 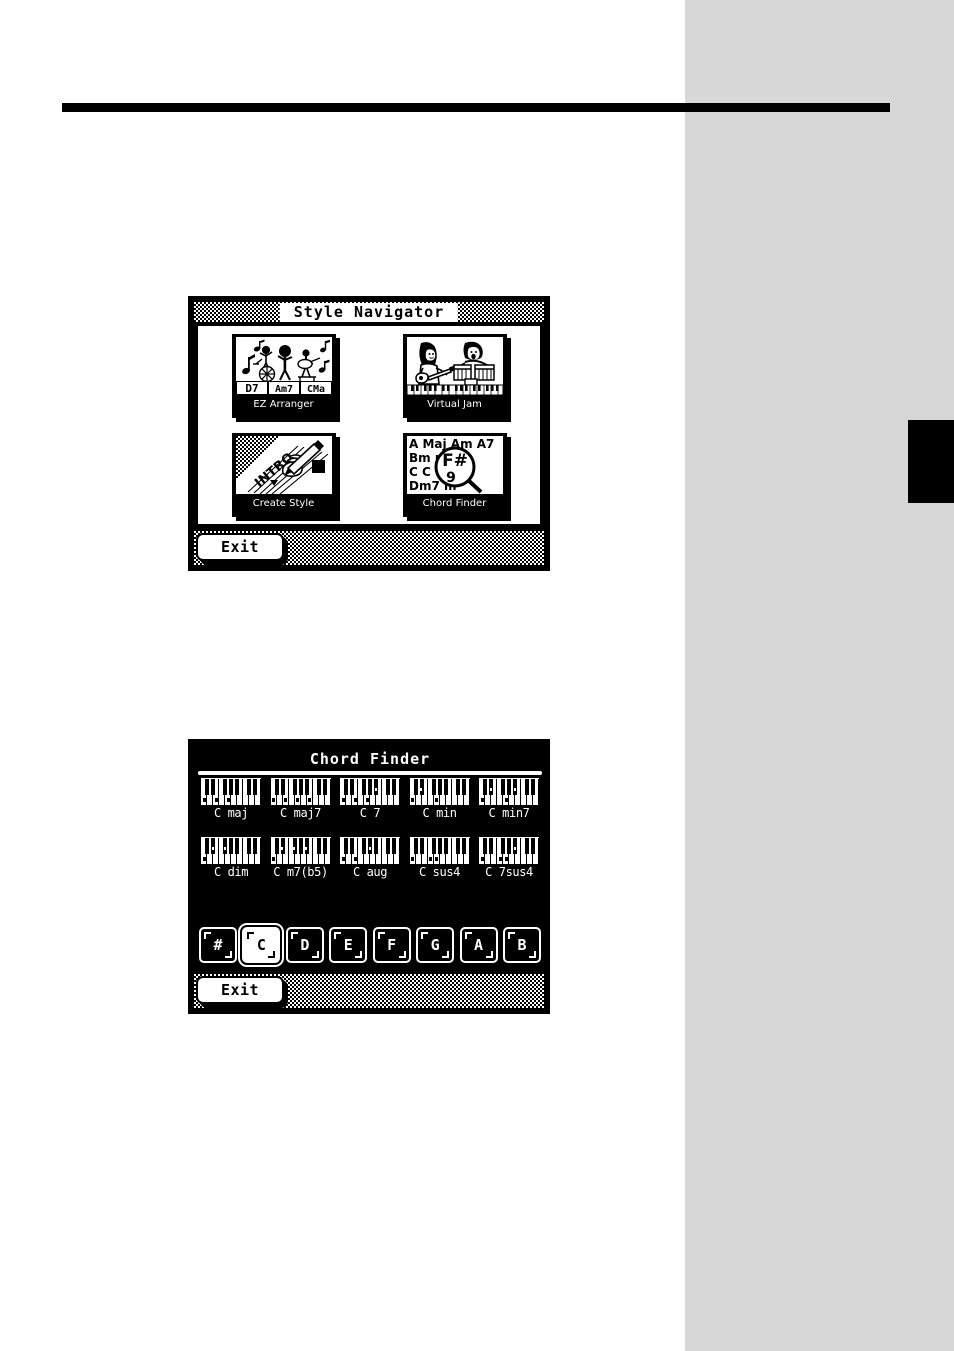 What do you see at coordinates (231, 872) in the screenshot?
I see `chord-label: C dim` at bounding box center [231, 872].